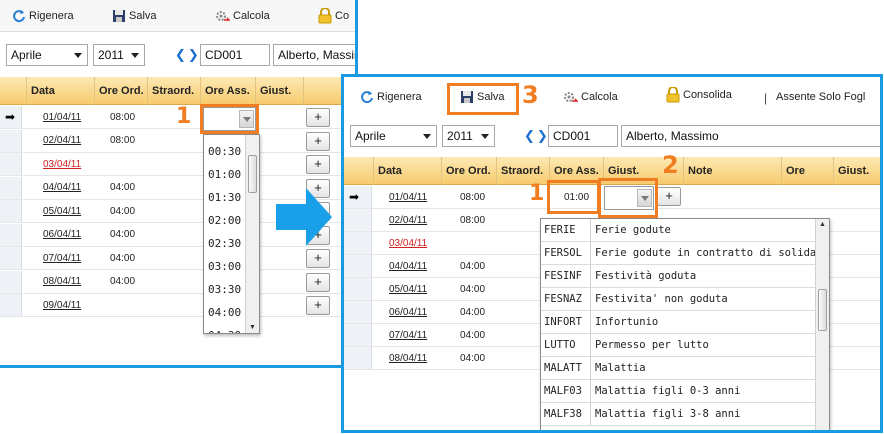  I want to click on date-cell: 09/04/11, so click(62, 305).